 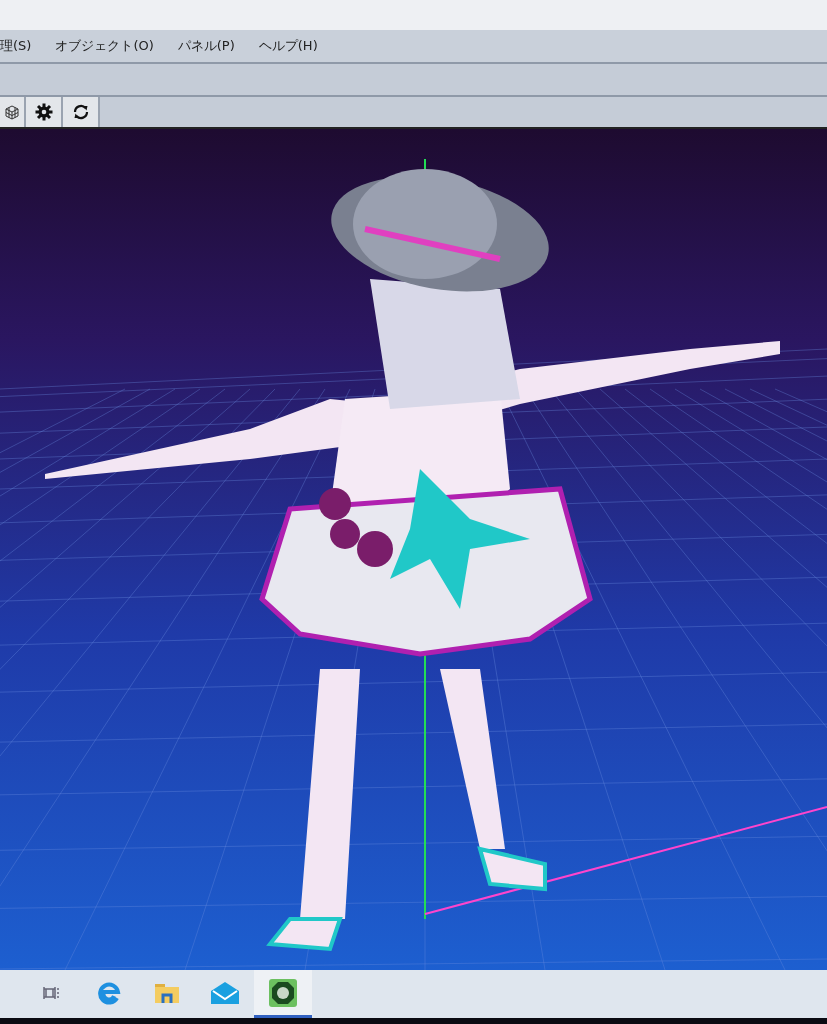 I want to click on settings-icon, so click(x=43, y=112).